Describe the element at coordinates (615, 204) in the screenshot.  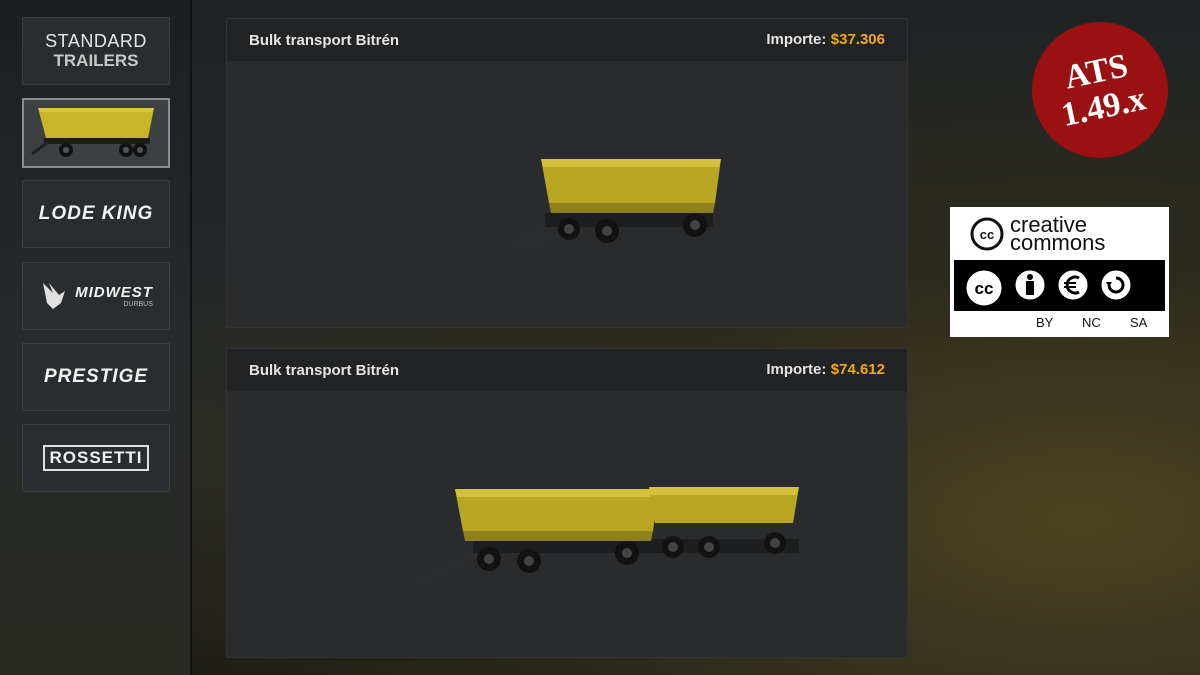
I see `single-trailer-image` at that location.